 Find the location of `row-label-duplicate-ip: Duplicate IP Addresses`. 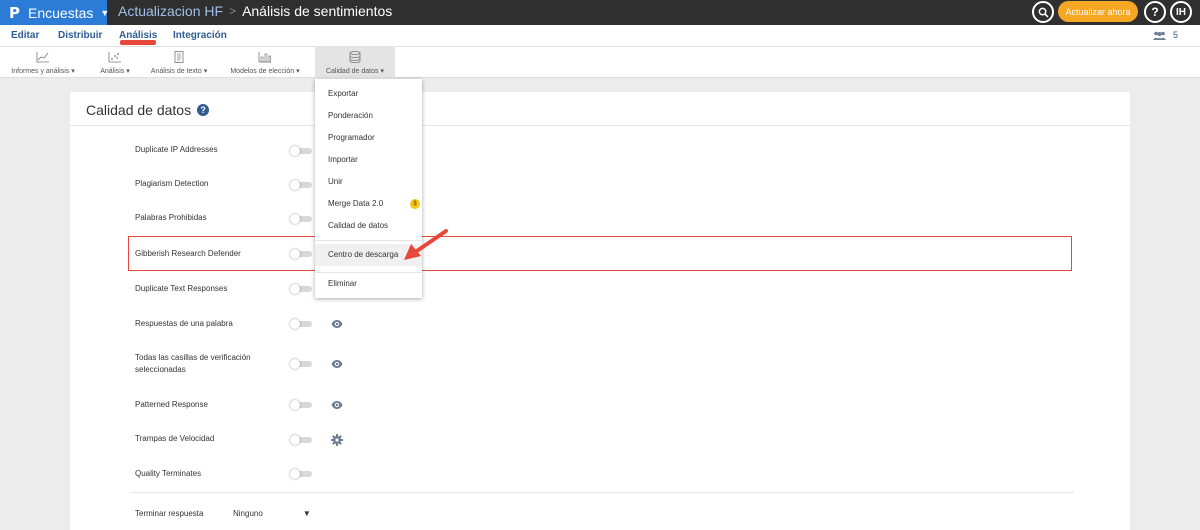

row-label-duplicate-ip: Duplicate IP Addresses is located at coordinates (176, 149).